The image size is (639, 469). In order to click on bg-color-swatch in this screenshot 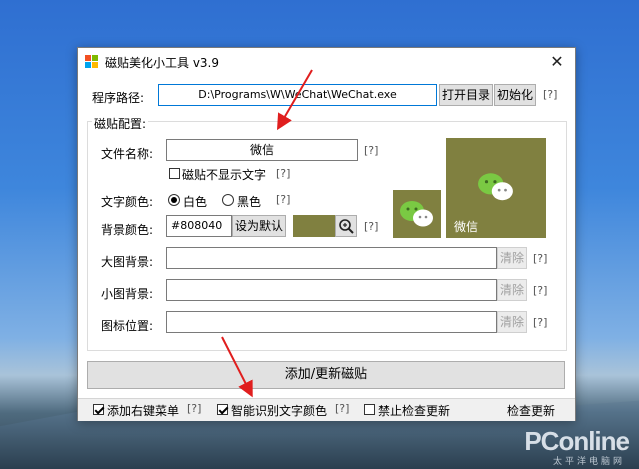, I will do `click(314, 226)`.